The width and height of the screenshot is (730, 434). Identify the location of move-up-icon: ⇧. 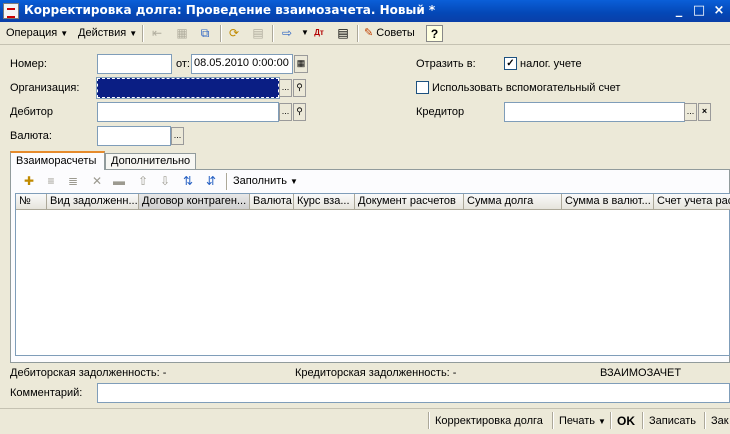
(143, 181).